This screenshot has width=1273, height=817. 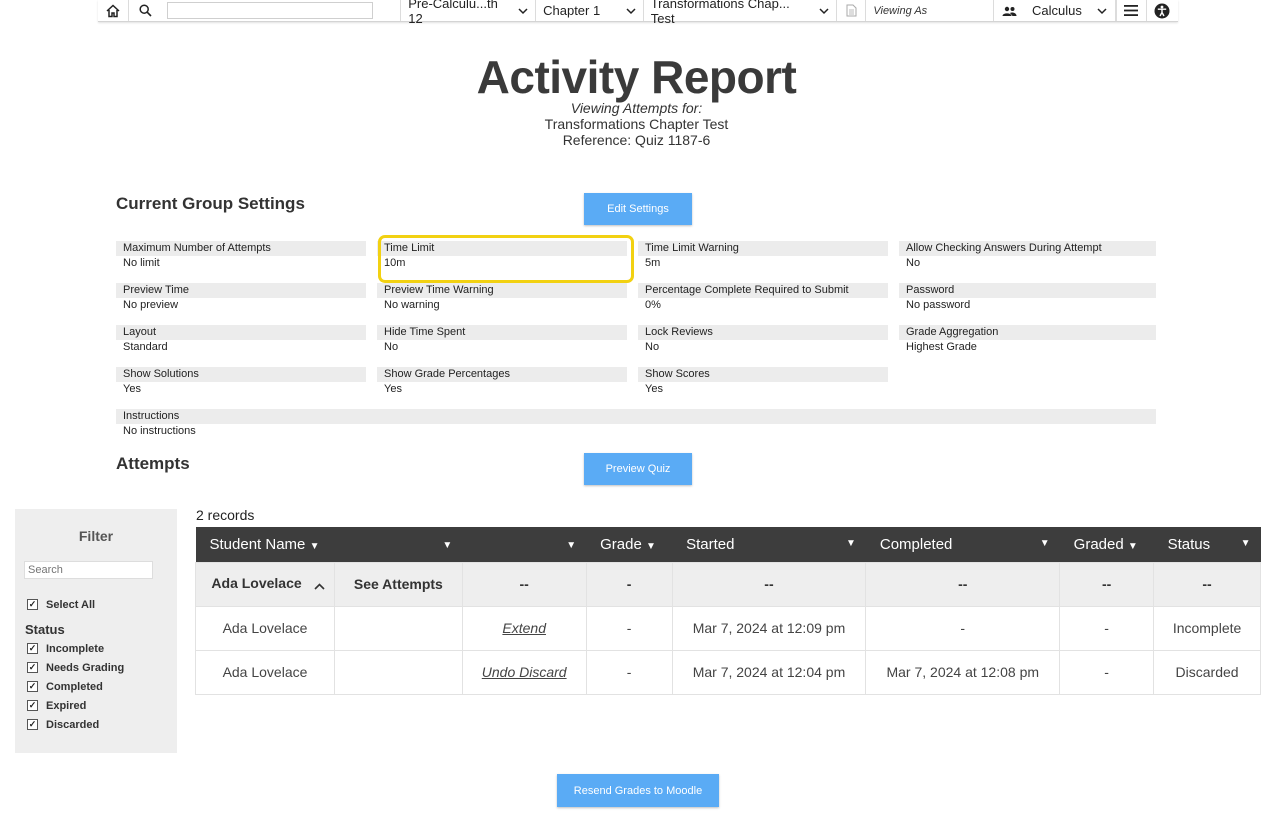 What do you see at coordinates (398, 544) in the screenshot?
I see `column-header-2: ▼` at bounding box center [398, 544].